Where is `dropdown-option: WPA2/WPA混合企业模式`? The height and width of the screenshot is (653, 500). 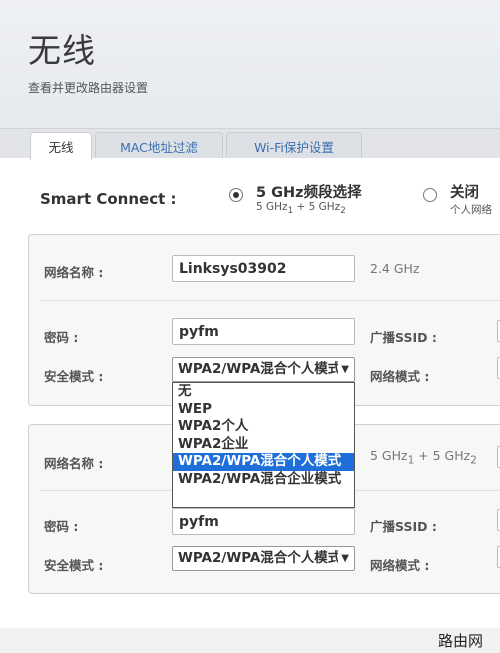
dropdown-option: WPA2/WPA混合企业模式 is located at coordinates (263, 480).